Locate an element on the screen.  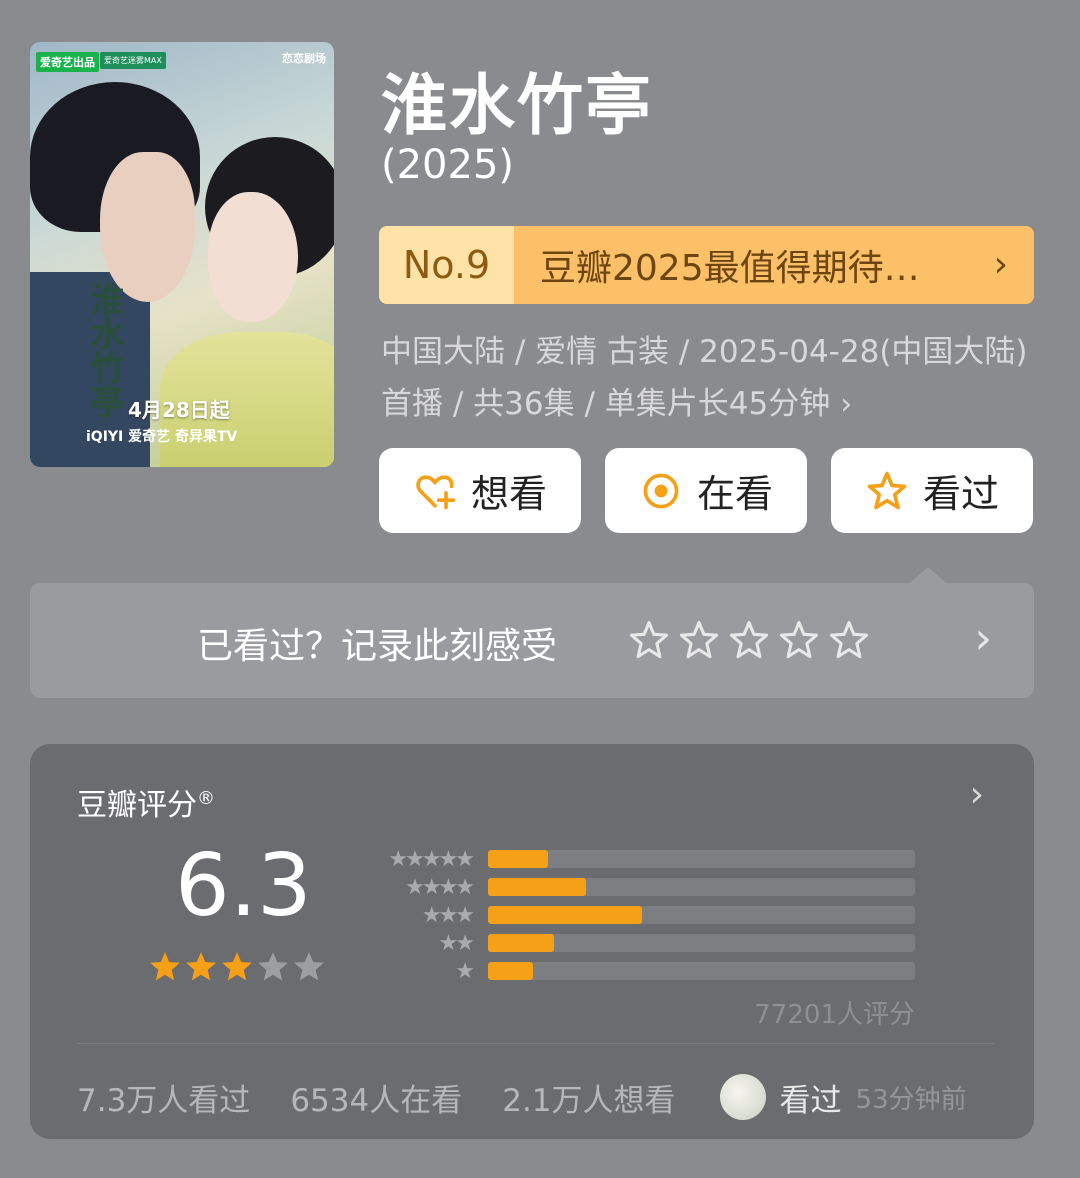
stats-footer: 7.3万人看过 6534人在看 2.1万人想看 看过 53分钟前 is located at coordinates (522, 1097).